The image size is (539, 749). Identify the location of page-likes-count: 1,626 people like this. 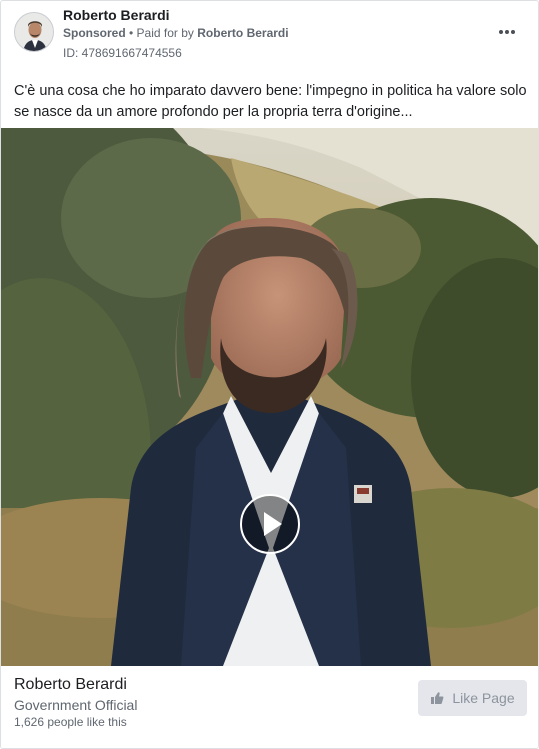
(70, 722).